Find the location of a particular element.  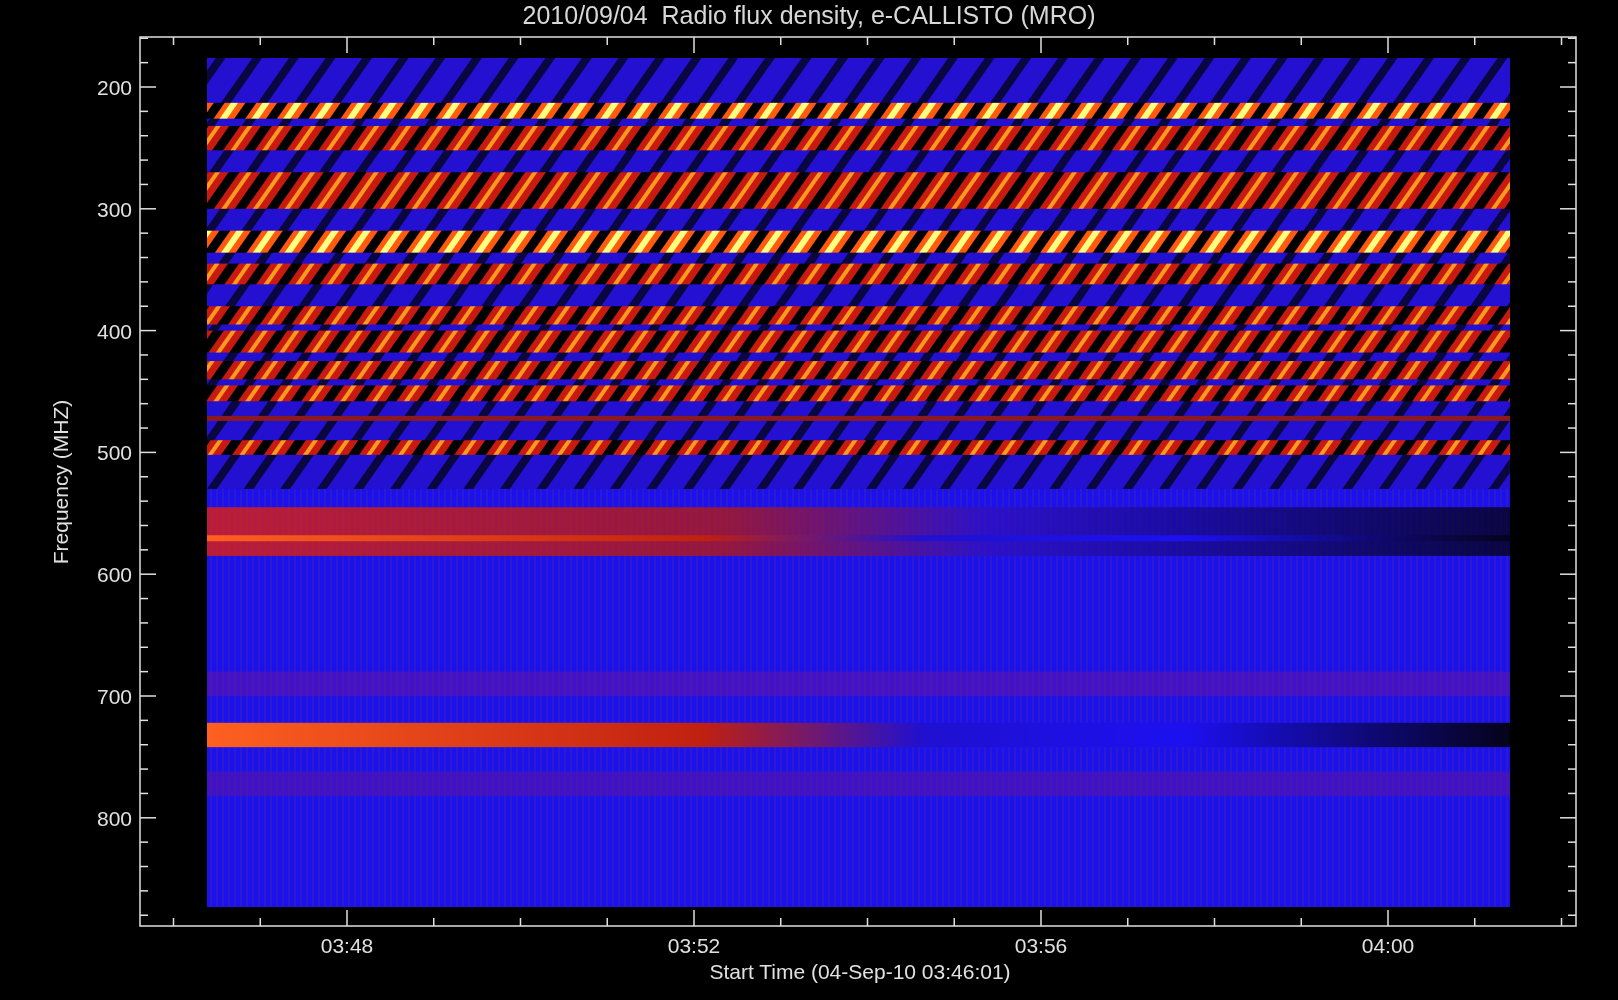

y-tick-label: 200 is located at coordinates (114, 87).